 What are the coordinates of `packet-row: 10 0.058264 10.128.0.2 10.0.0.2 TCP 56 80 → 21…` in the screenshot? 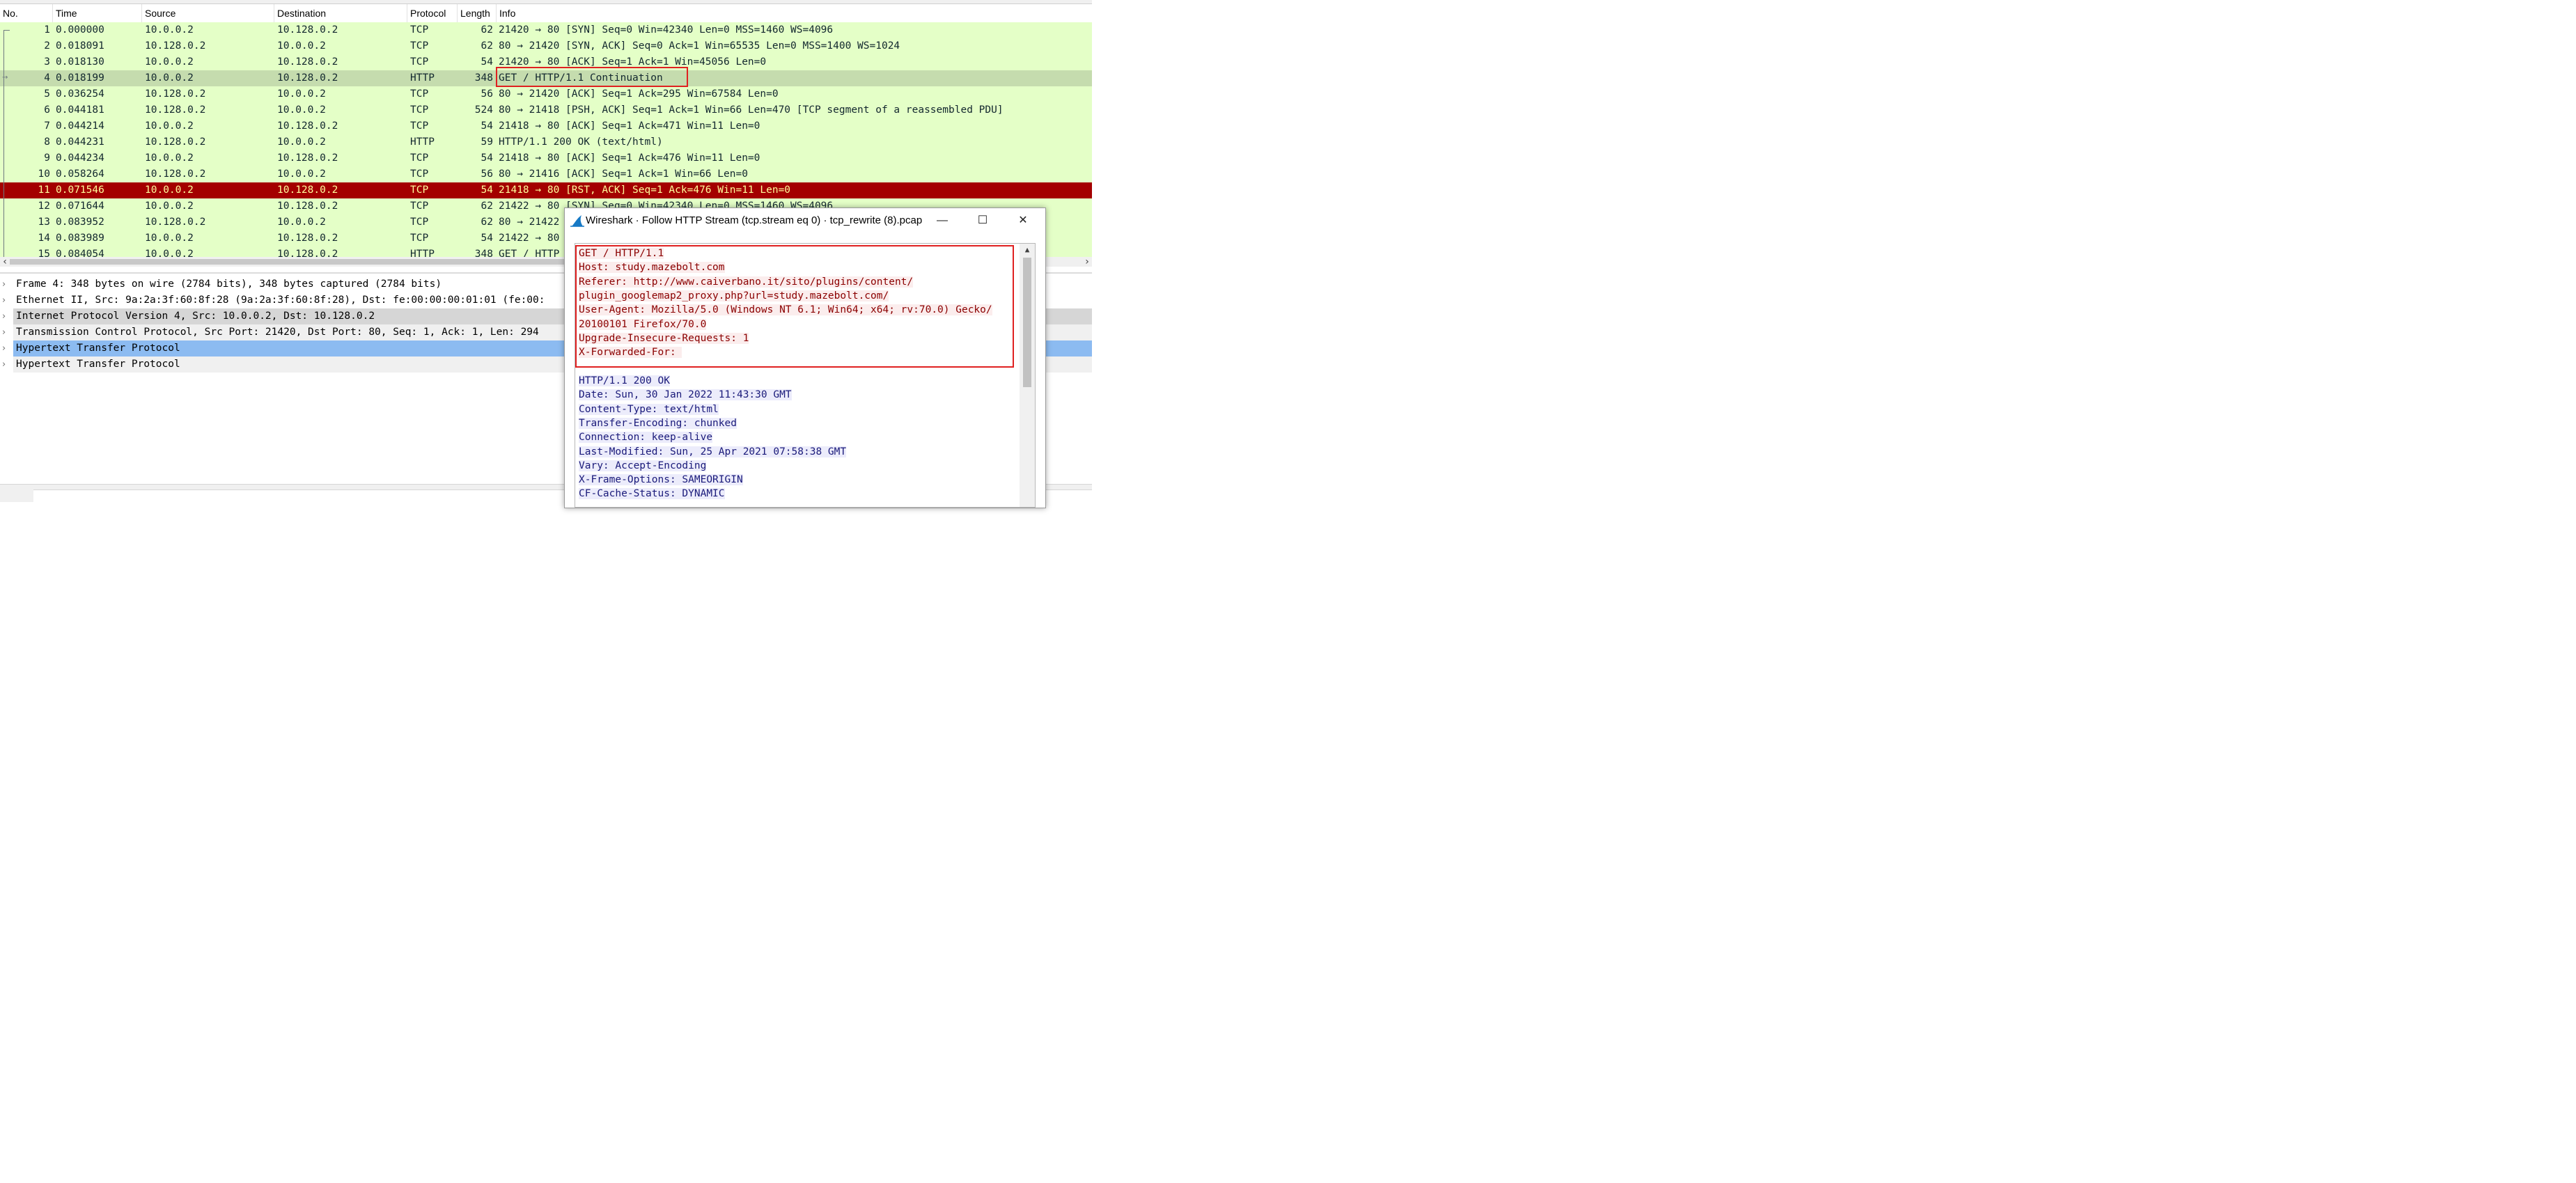 It's located at (546, 174).